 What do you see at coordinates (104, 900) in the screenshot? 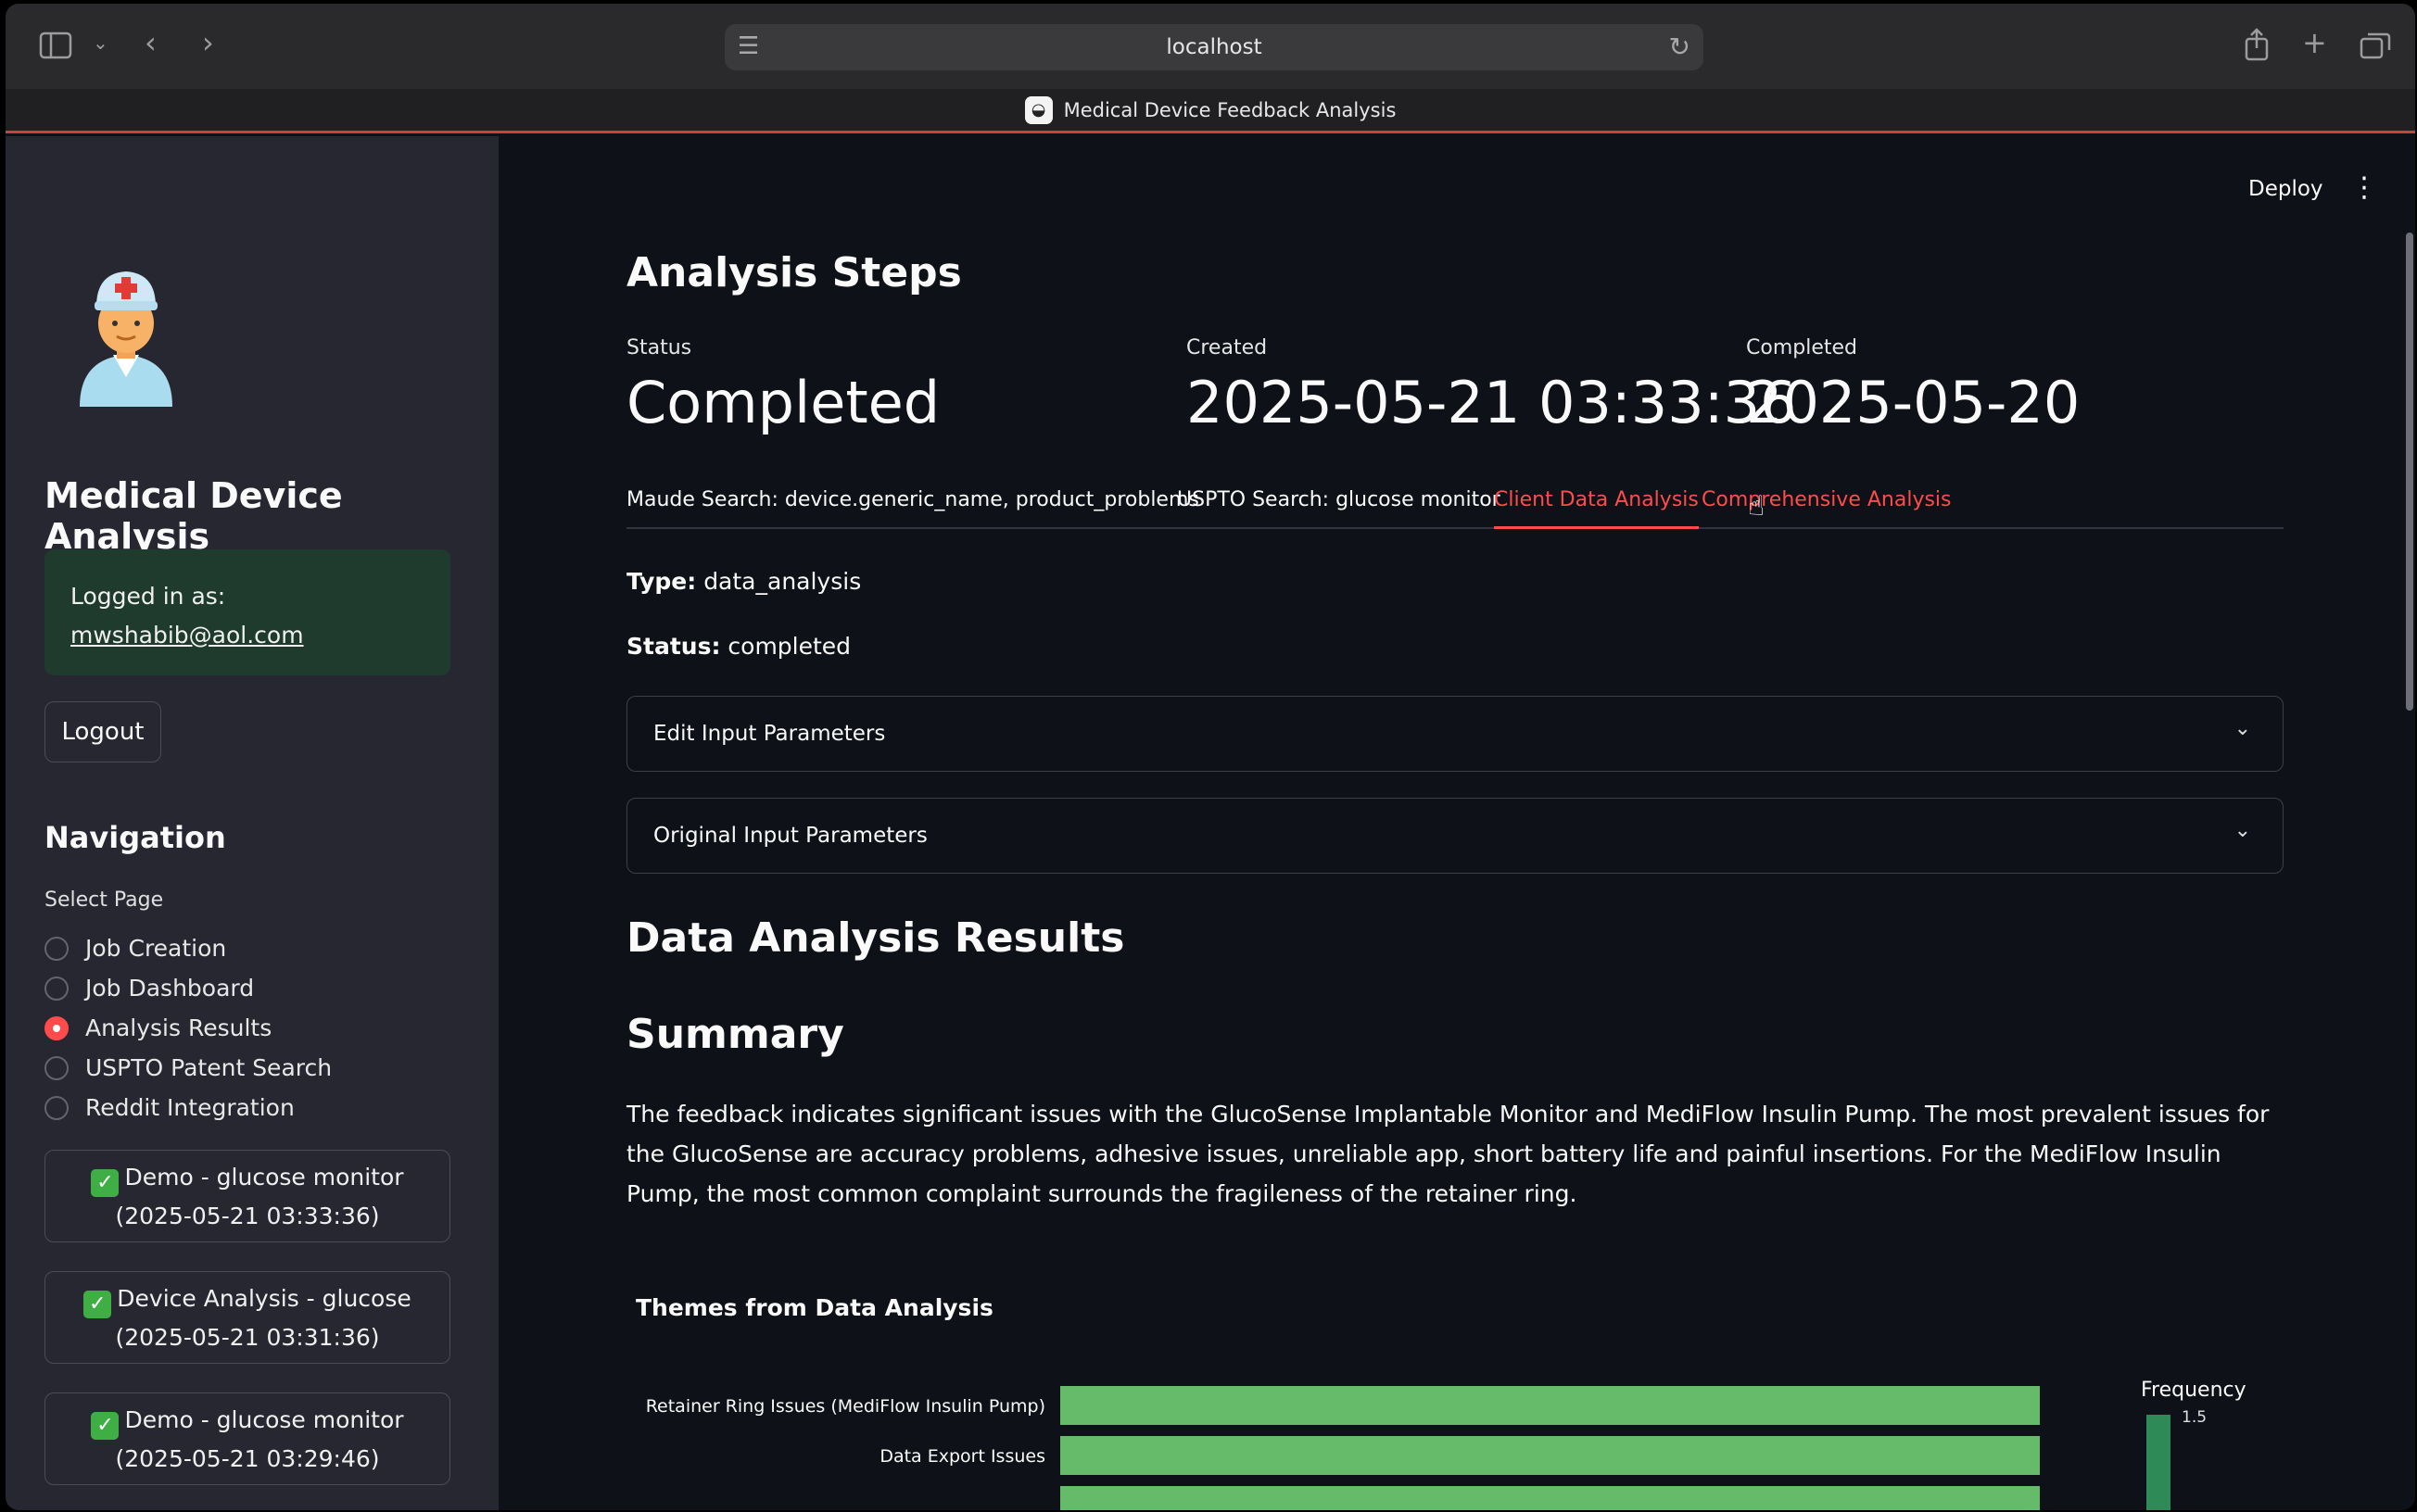
I see `select-page-label: Select Page` at bounding box center [104, 900].